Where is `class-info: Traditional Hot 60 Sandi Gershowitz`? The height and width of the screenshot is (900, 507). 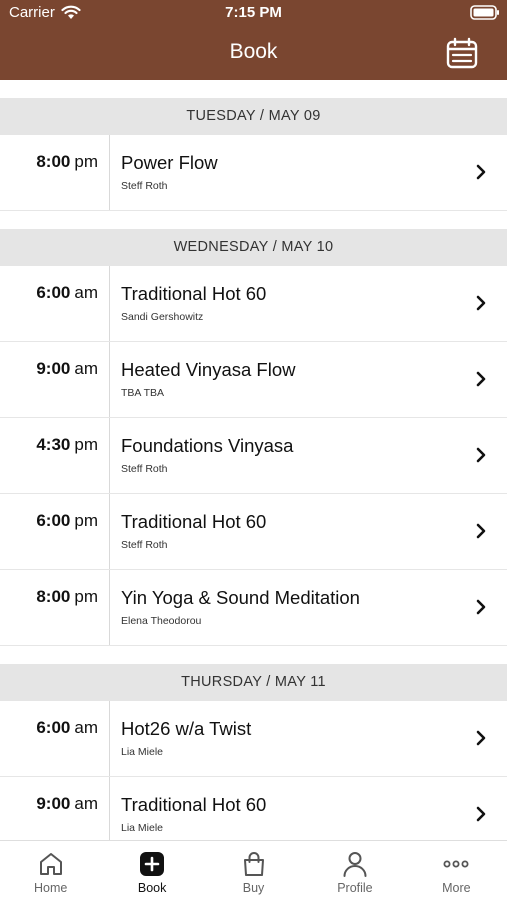 class-info: Traditional Hot 60 Sandi Gershowitz is located at coordinates (308, 303).